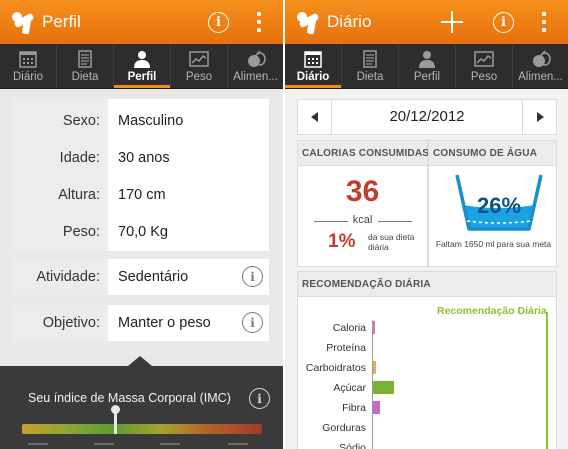 This screenshot has height=449, width=568. Describe the element at coordinates (362, 191) in the screenshot. I see `calories-value: 36` at that location.